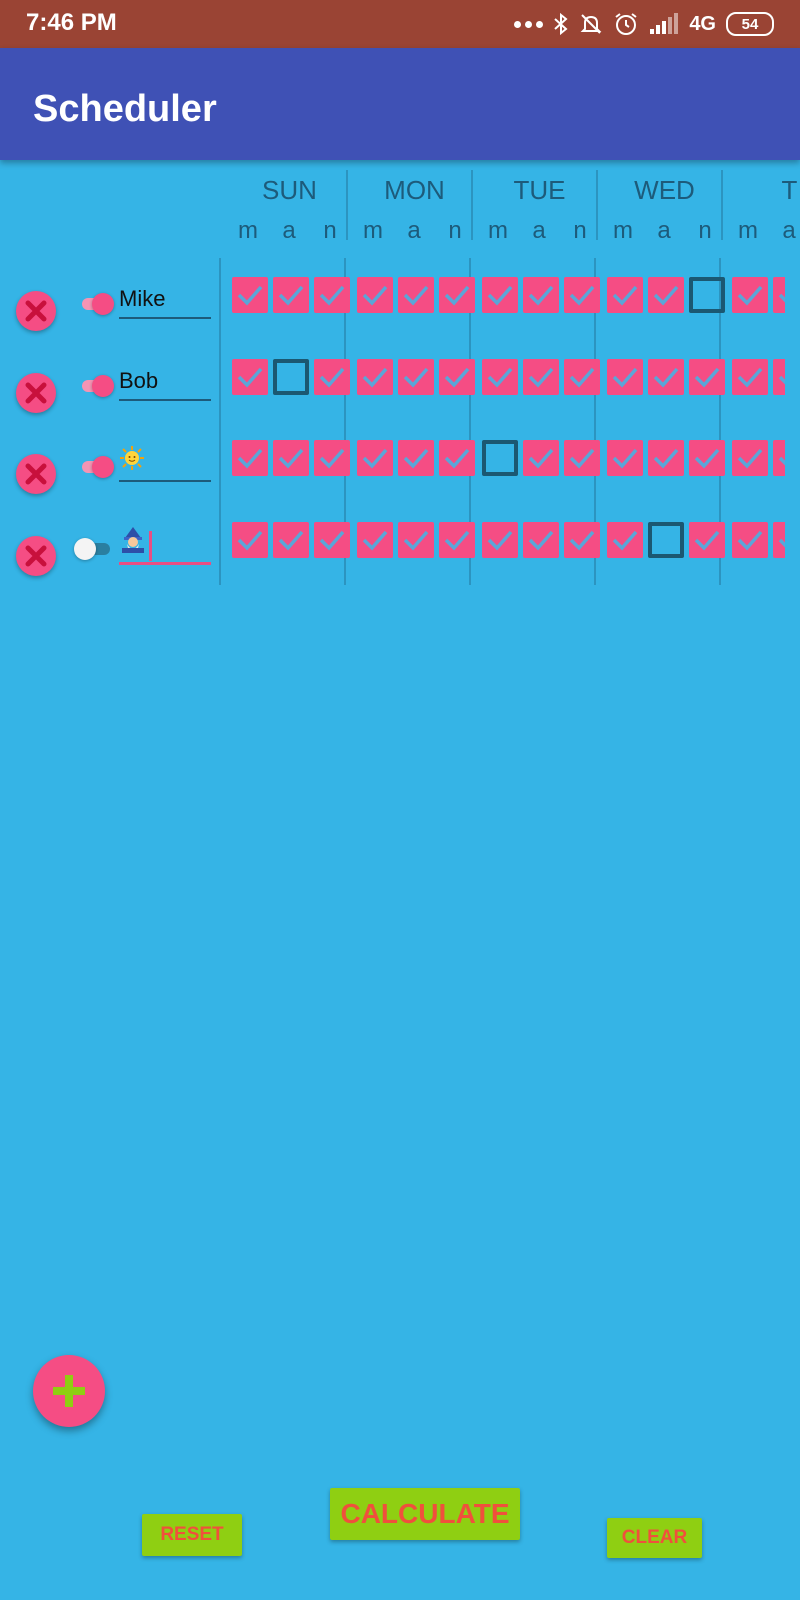 Image resolution: width=800 pixels, height=1600 pixels. What do you see at coordinates (472, 205) in the screenshot?
I see `day-separator` at bounding box center [472, 205].